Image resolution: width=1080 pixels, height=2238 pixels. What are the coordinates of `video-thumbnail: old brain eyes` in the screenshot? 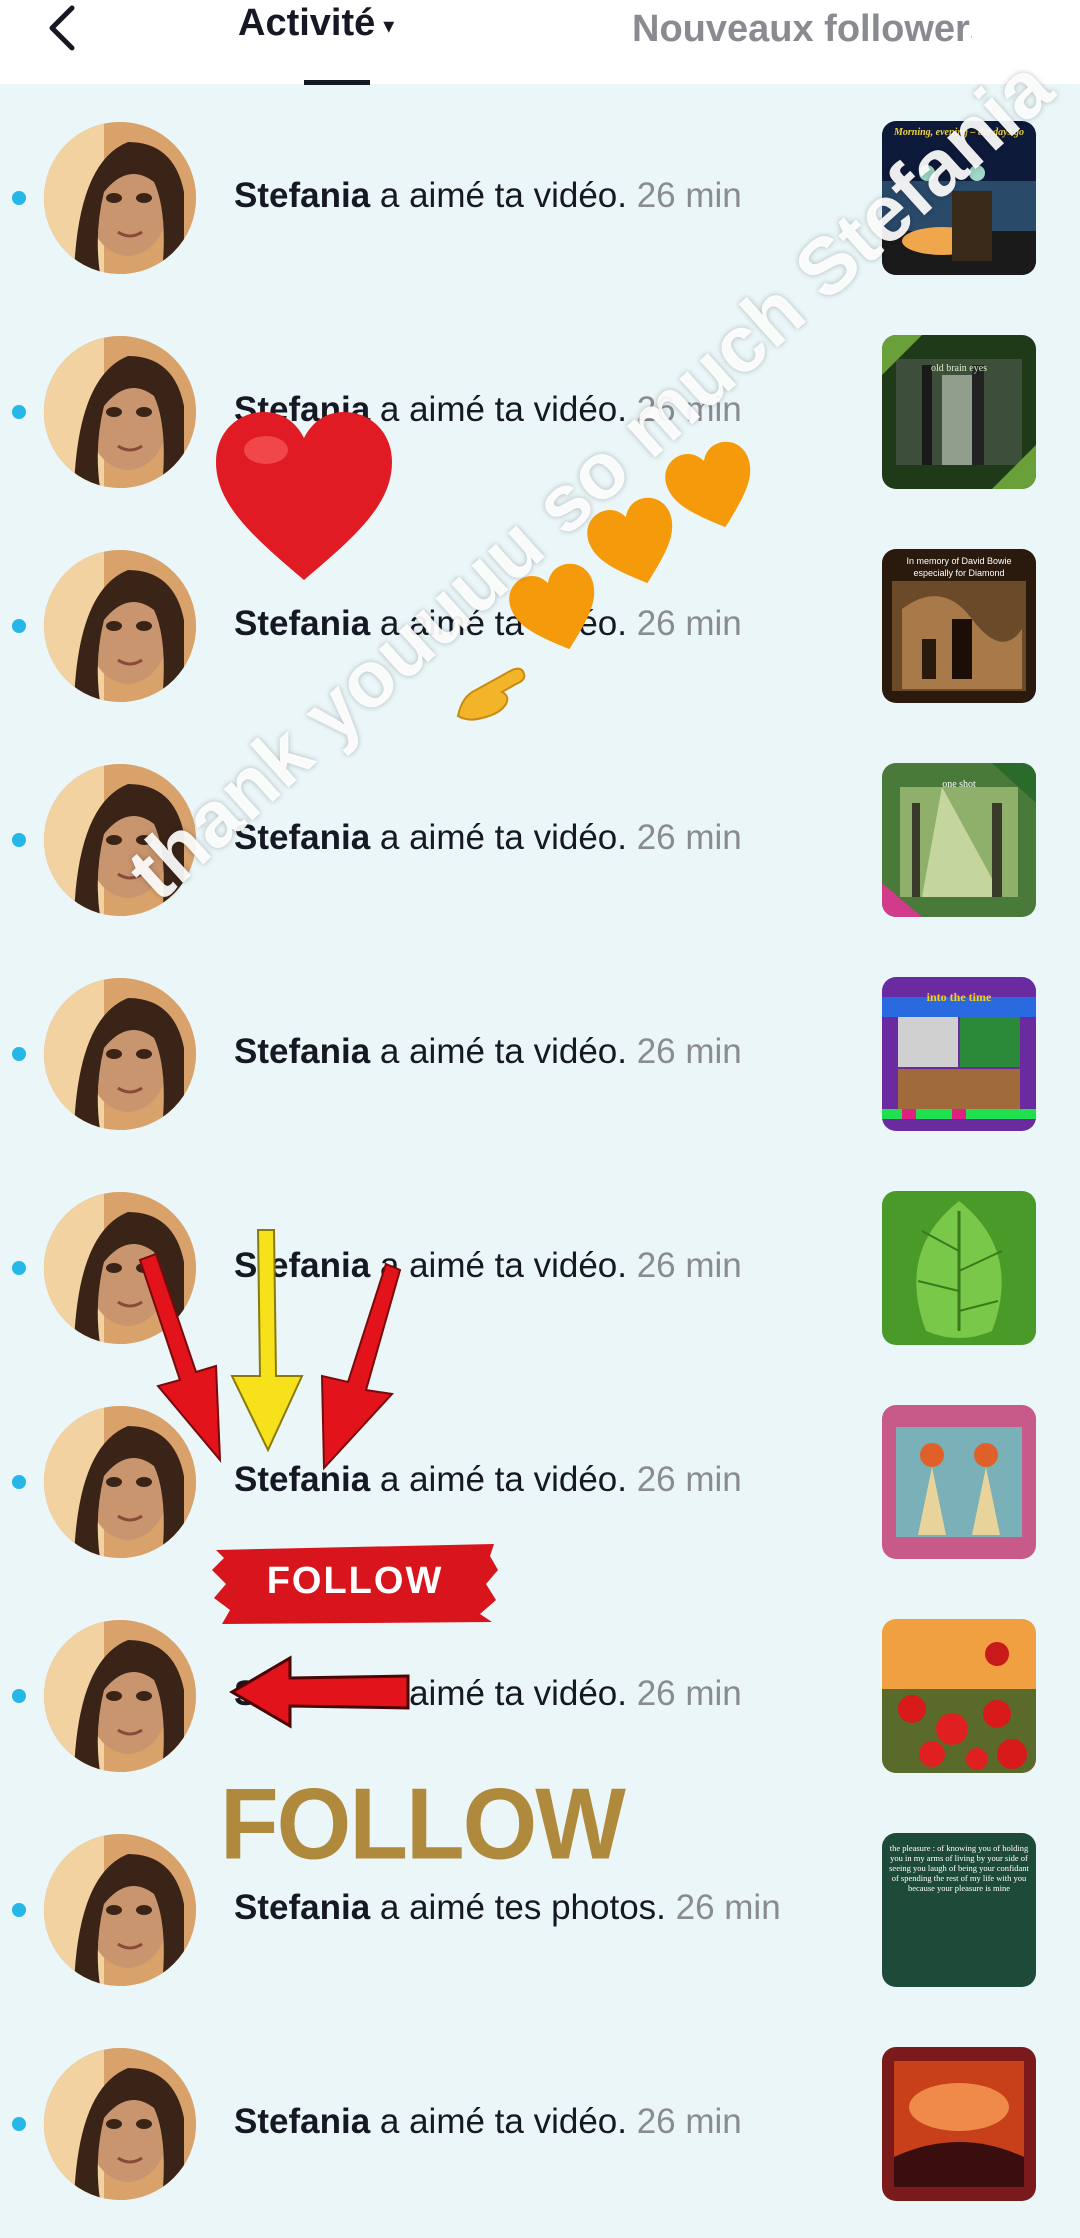 It's located at (959, 412).